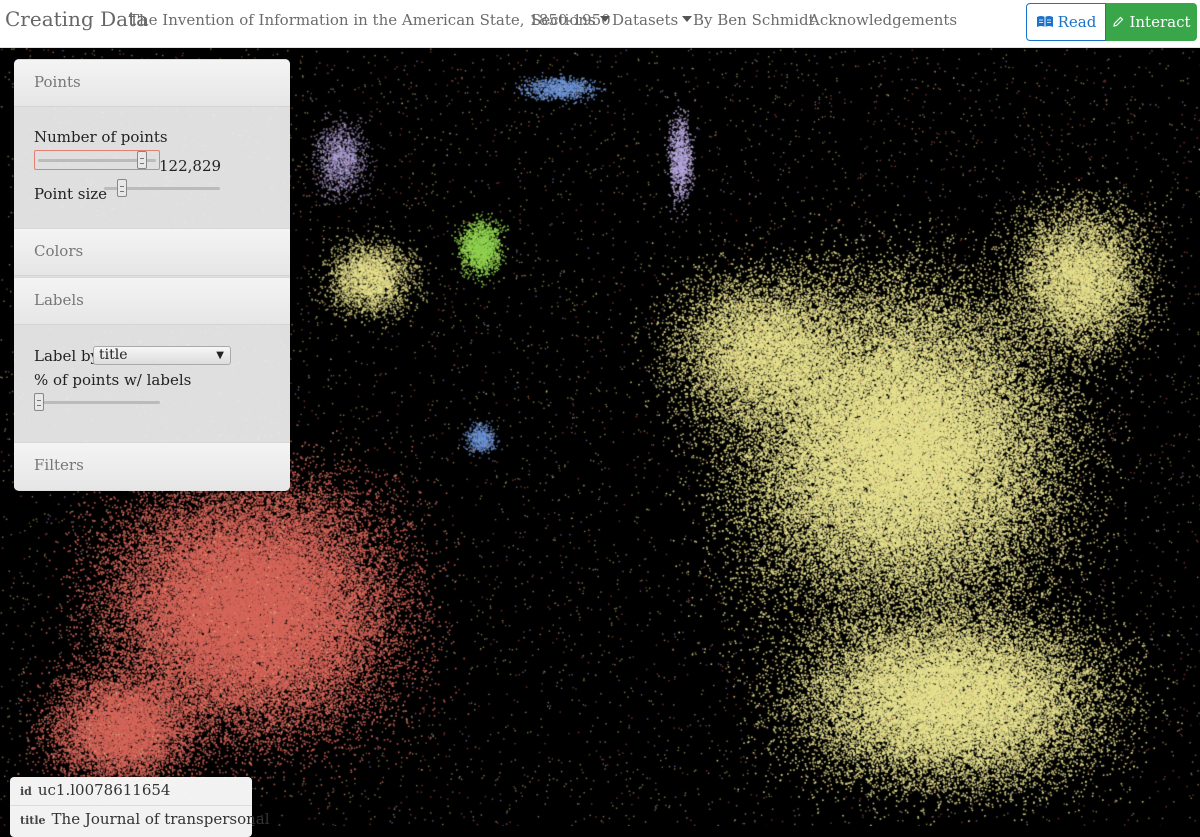 The height and width of the screenshot is (837, 1200). I want to click on dropdown-arrow-icon: ▼, so click(220, 355).